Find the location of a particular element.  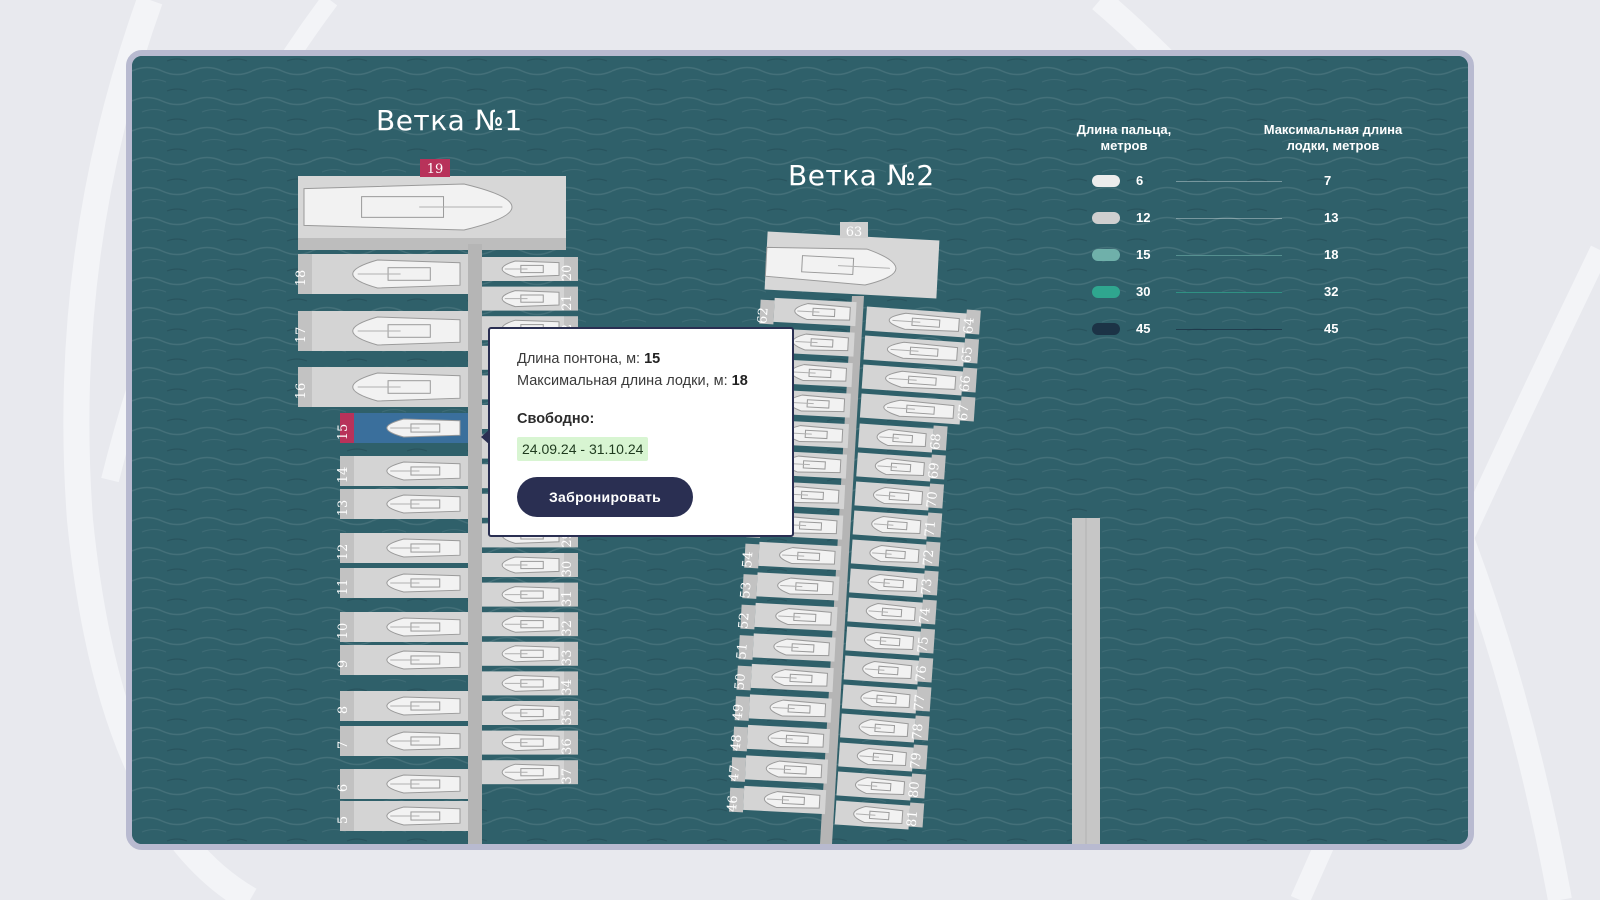

legend-boat-length: 32 is located at coordinates (1331, 291).